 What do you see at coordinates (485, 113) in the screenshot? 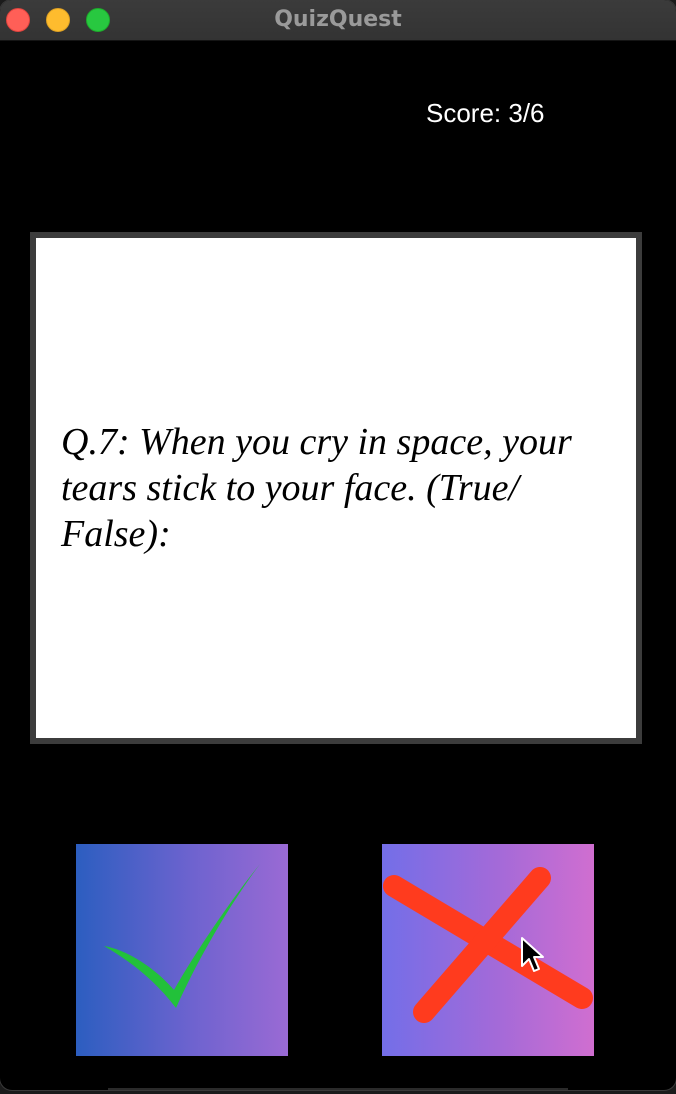
I see `score-label: Score: 3/6` at bounding box center [485, 113].